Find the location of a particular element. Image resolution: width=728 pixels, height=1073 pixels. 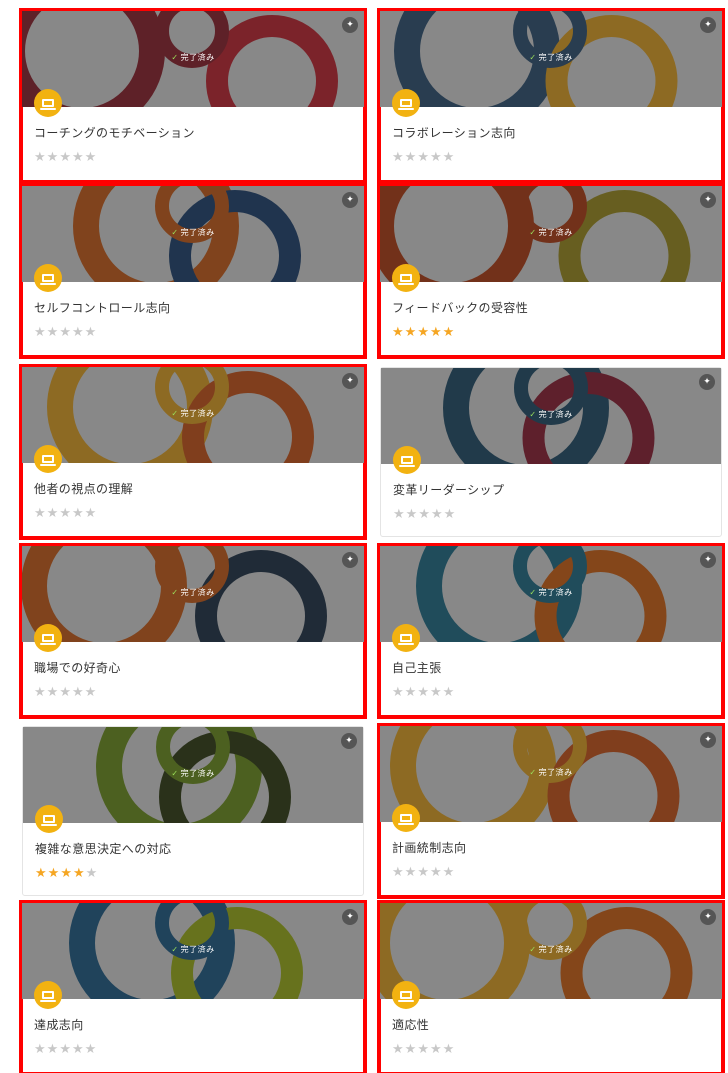

course-card: ✓ 完了済み ✦ 計画統制志向 ★★★★★ is located at coordinates (551, 811).